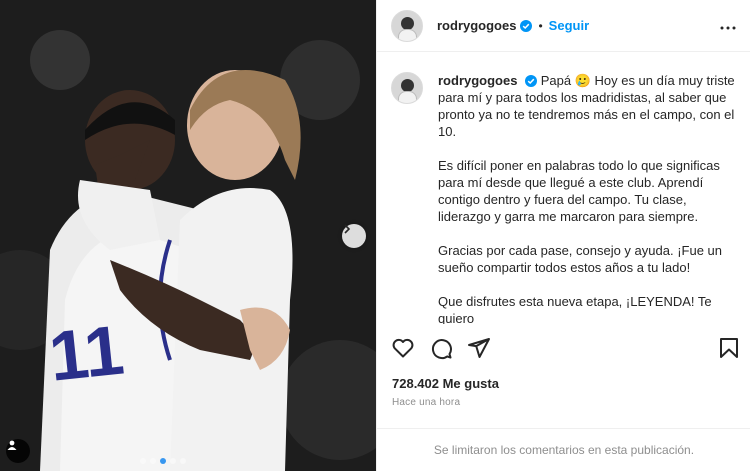  Describe the element at coordinates (18, 451) in the screenshot. I see `user-tag-button` at that location.